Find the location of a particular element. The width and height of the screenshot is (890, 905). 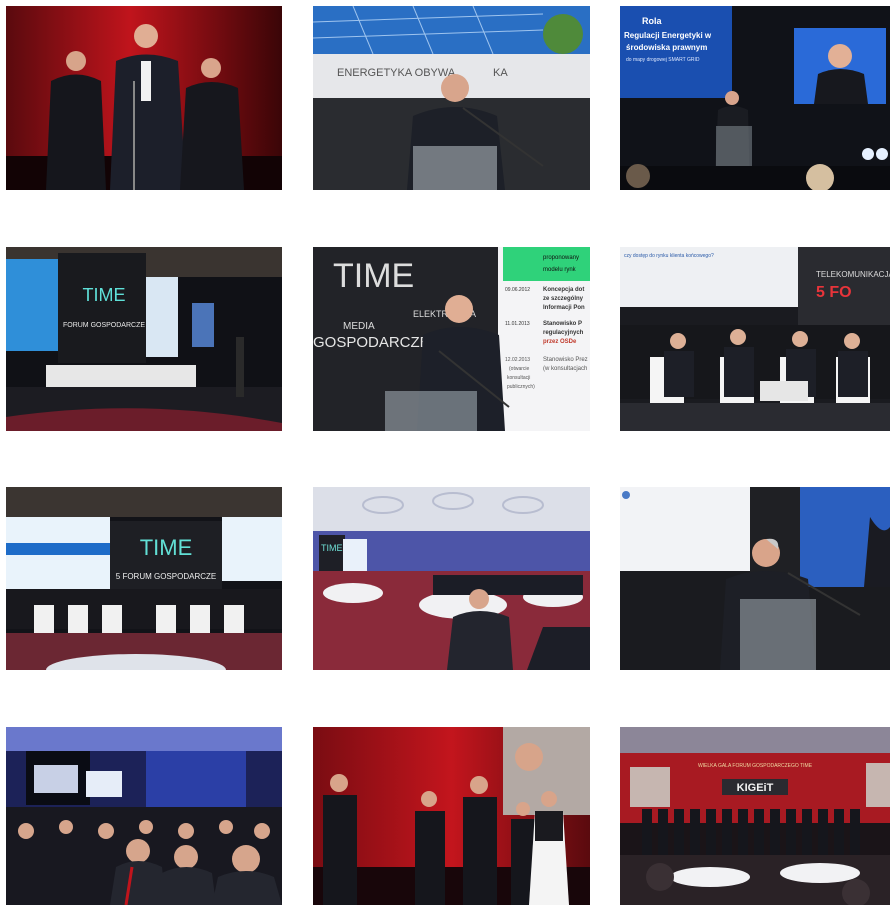

gala-banner-logo: KIGEiT is located at coordinates (755, 788).